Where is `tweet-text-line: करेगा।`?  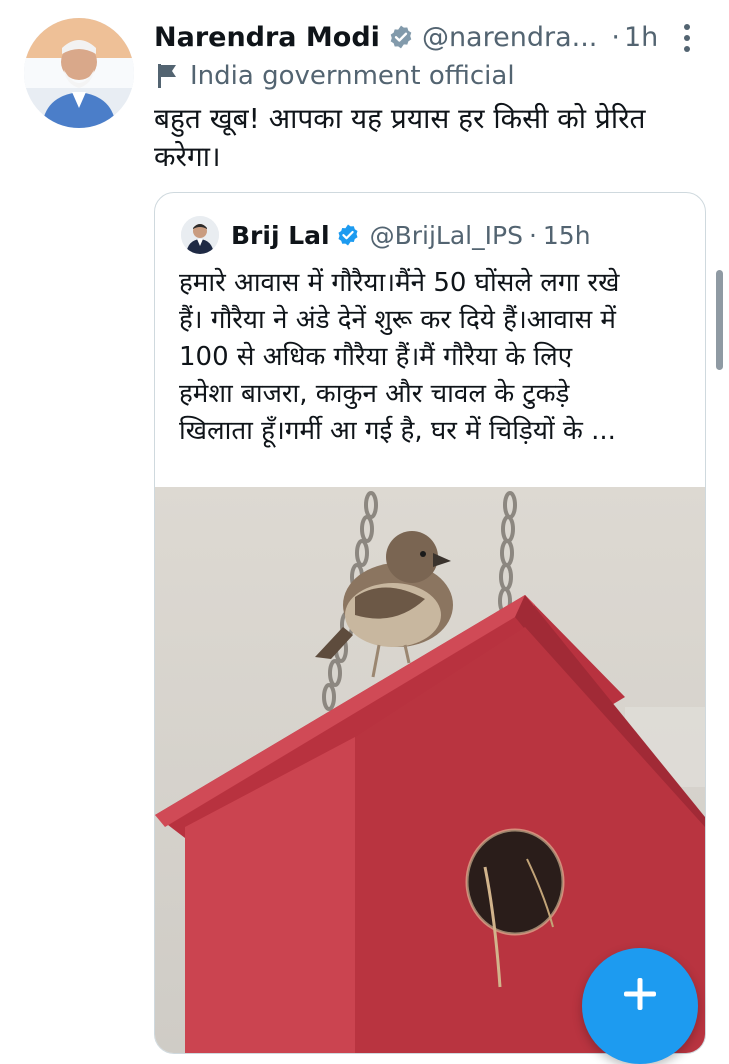 tweet-text-line: करेगा। is located at coordinates (187, 156).